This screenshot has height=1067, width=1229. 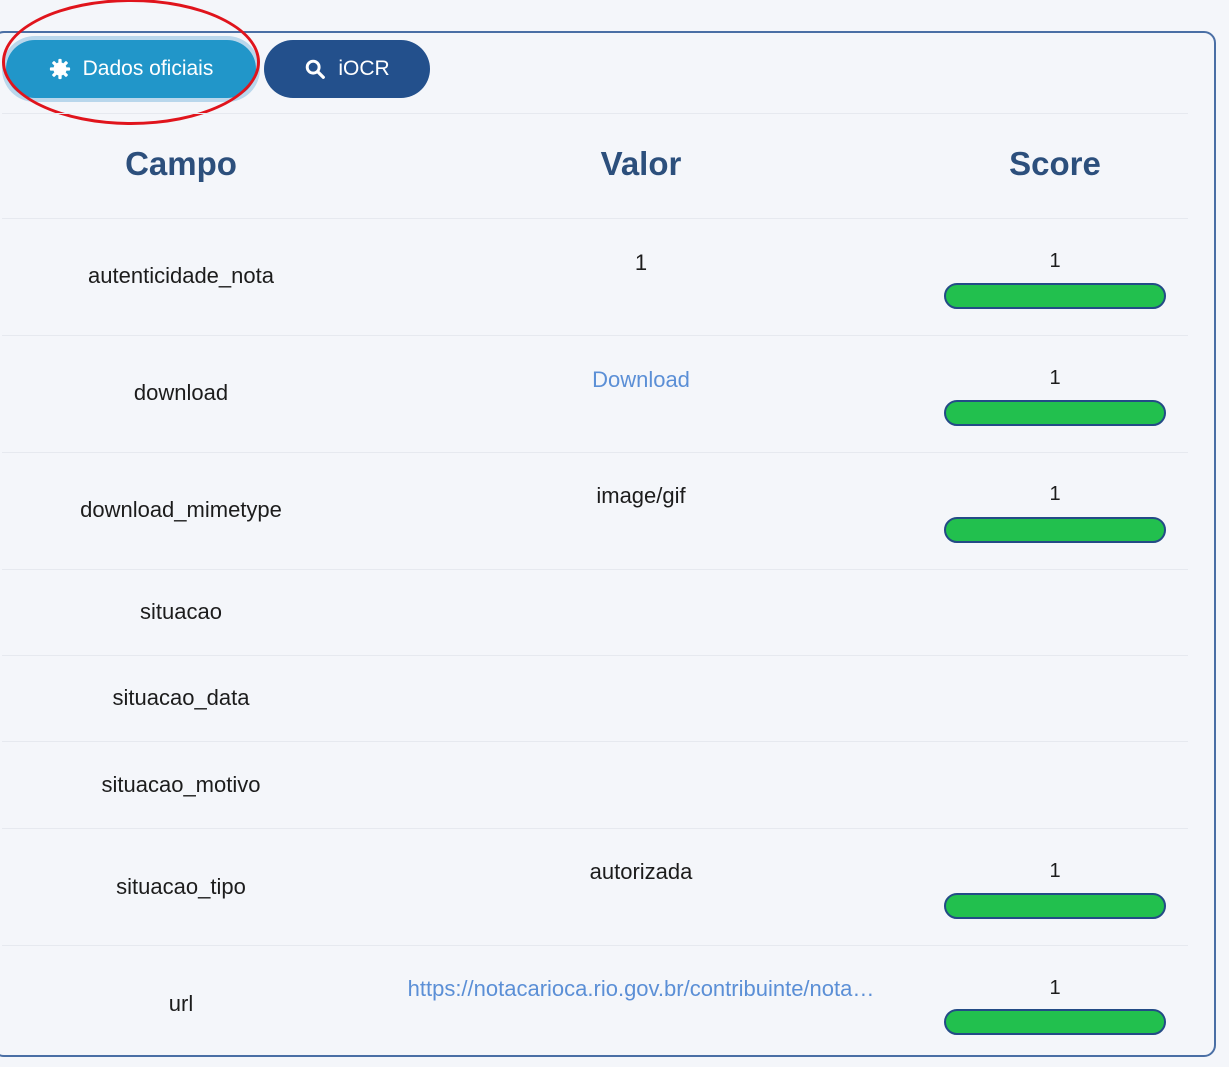 What do you see at coordinates (641, 163) in the screenshot?
I see `column-header-valor: Valor` at bounding box center [641, 163].